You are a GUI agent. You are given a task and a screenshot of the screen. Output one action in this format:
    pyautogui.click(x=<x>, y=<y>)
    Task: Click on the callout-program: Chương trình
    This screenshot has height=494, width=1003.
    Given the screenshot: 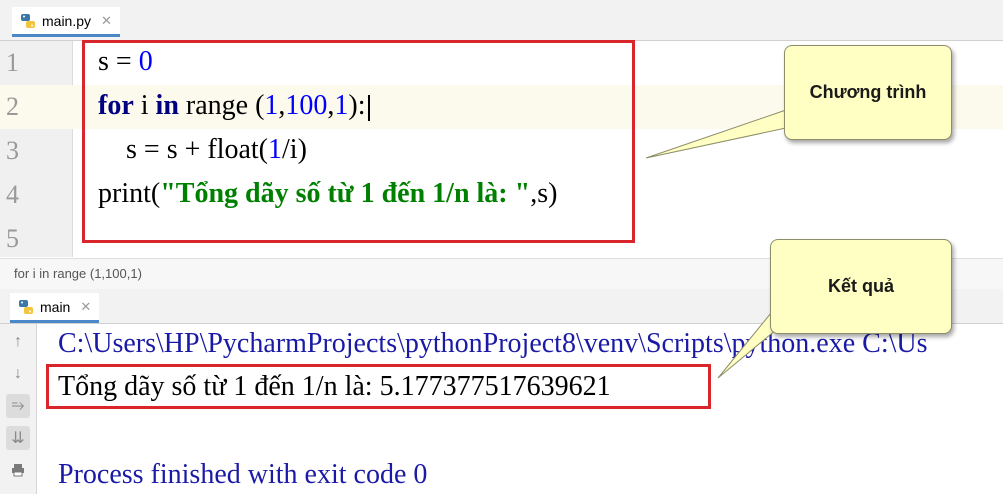 What is the action you would take?
    pyautogui.click(x=868, y=92)
    